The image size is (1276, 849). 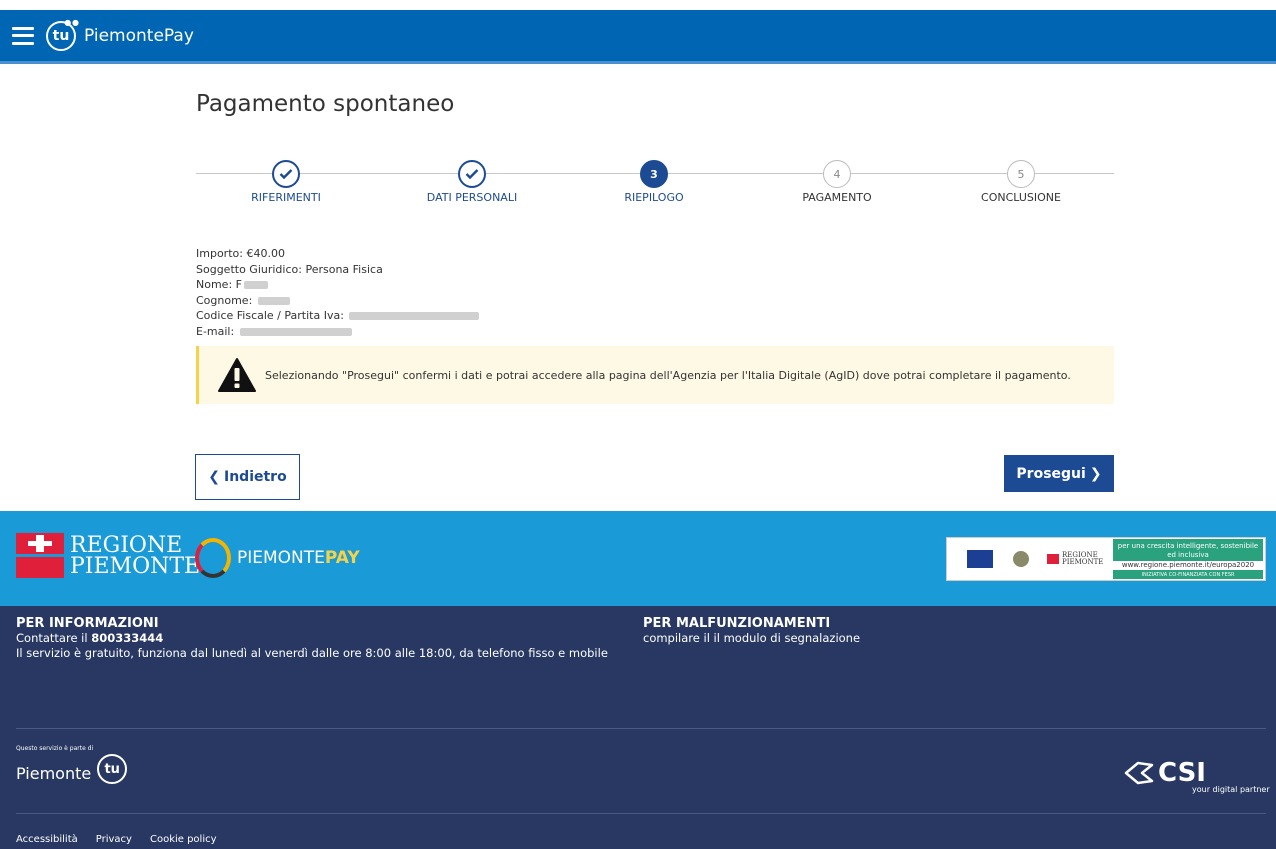 I want to click on step-label: RIFERIMENTI, so click(x=286, y=197).